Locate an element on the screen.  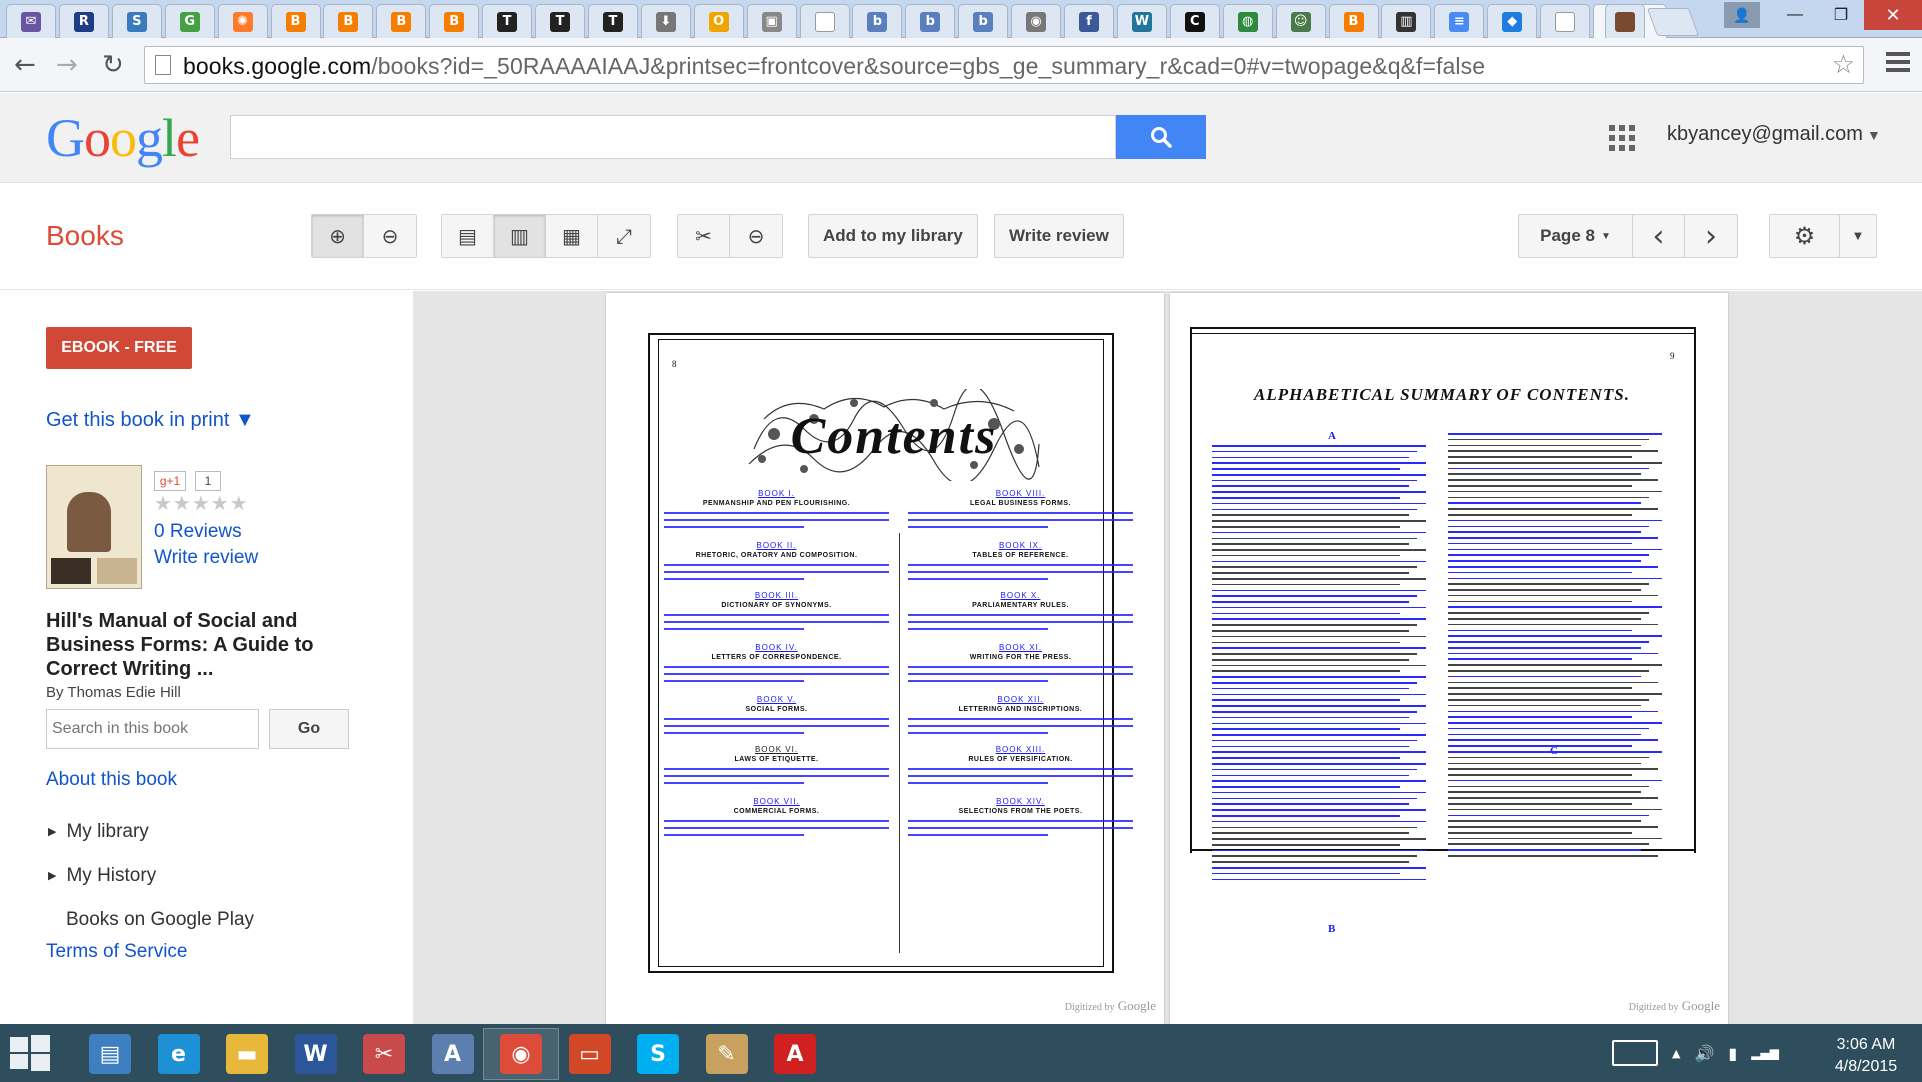
link-button: ⊖ is located at coordinates (756, 236).